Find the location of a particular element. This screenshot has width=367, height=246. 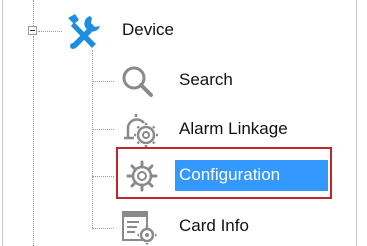

tree-node-label: Alarm Linkage is located at coordinates (233, 128).